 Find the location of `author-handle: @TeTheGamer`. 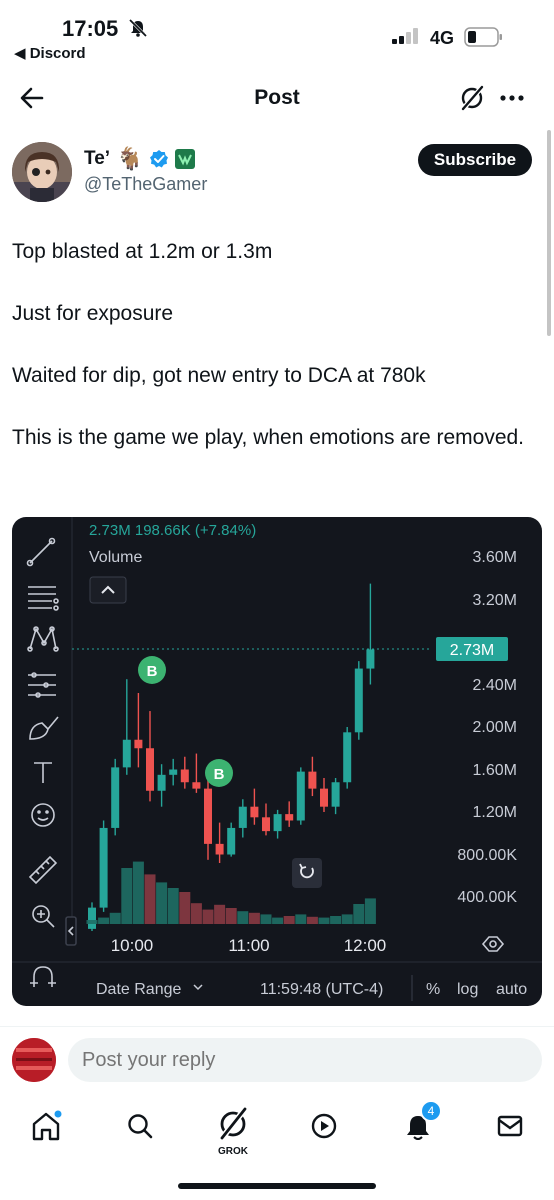

author-handle: @TeTheGamer is located at coordinates (145, 184).